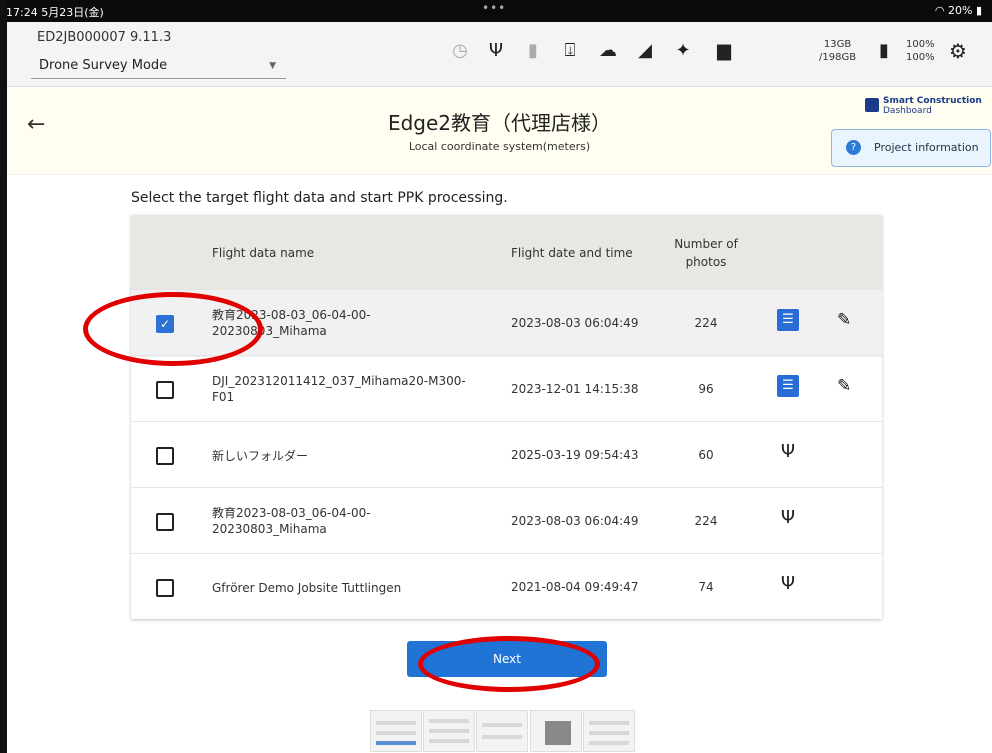 The image size is (992, 753). What do you see at coordinates (570, 51) in the screenshot?
I see `download-icon: ⍗` at bounding box center [570, 51].